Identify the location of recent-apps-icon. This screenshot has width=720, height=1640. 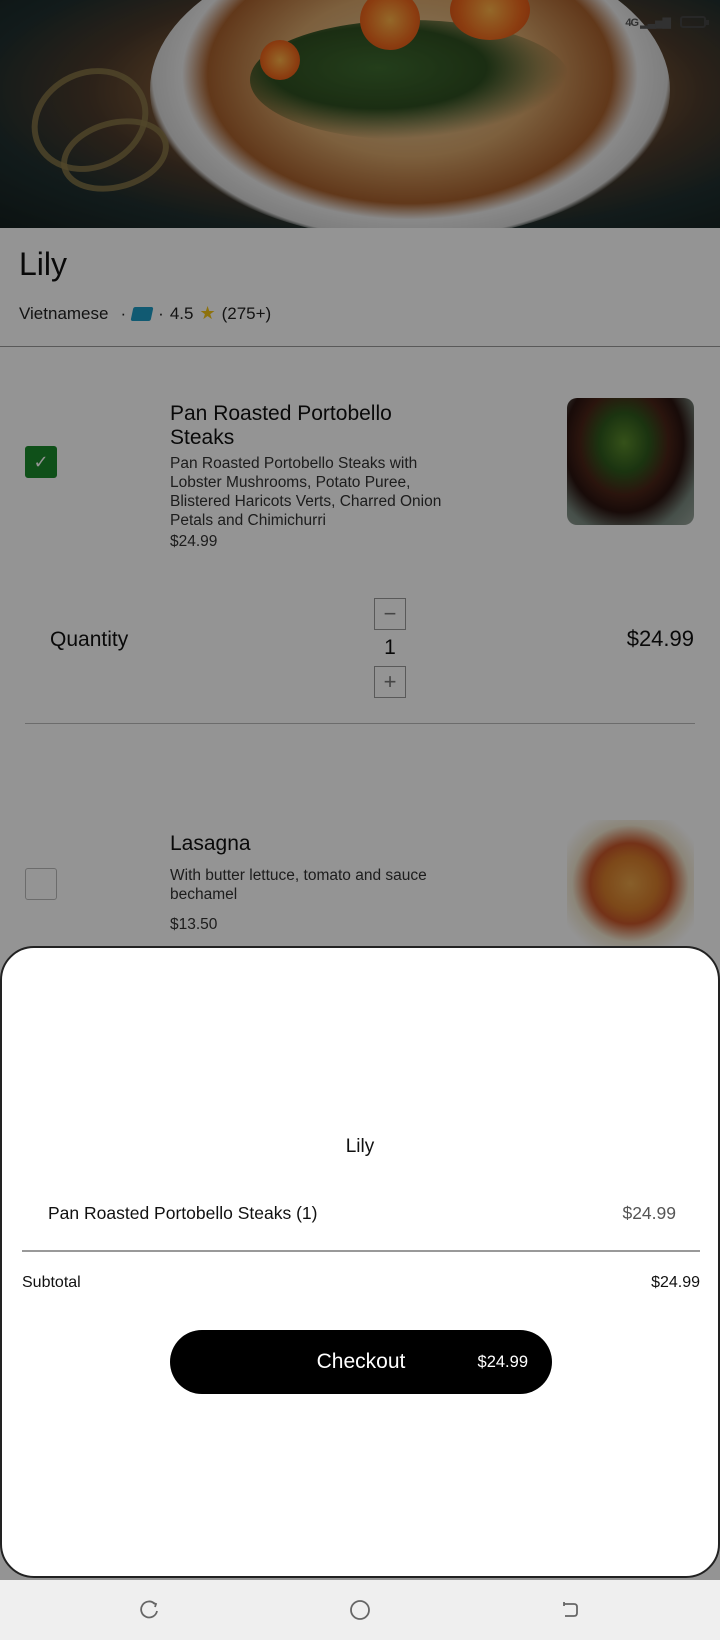
(150, 1610).